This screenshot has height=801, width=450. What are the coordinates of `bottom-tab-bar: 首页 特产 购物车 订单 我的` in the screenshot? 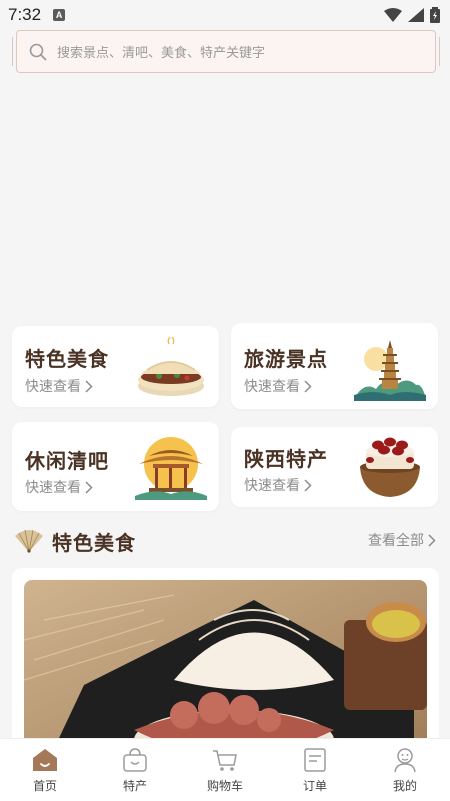 It's located at (225, 769).